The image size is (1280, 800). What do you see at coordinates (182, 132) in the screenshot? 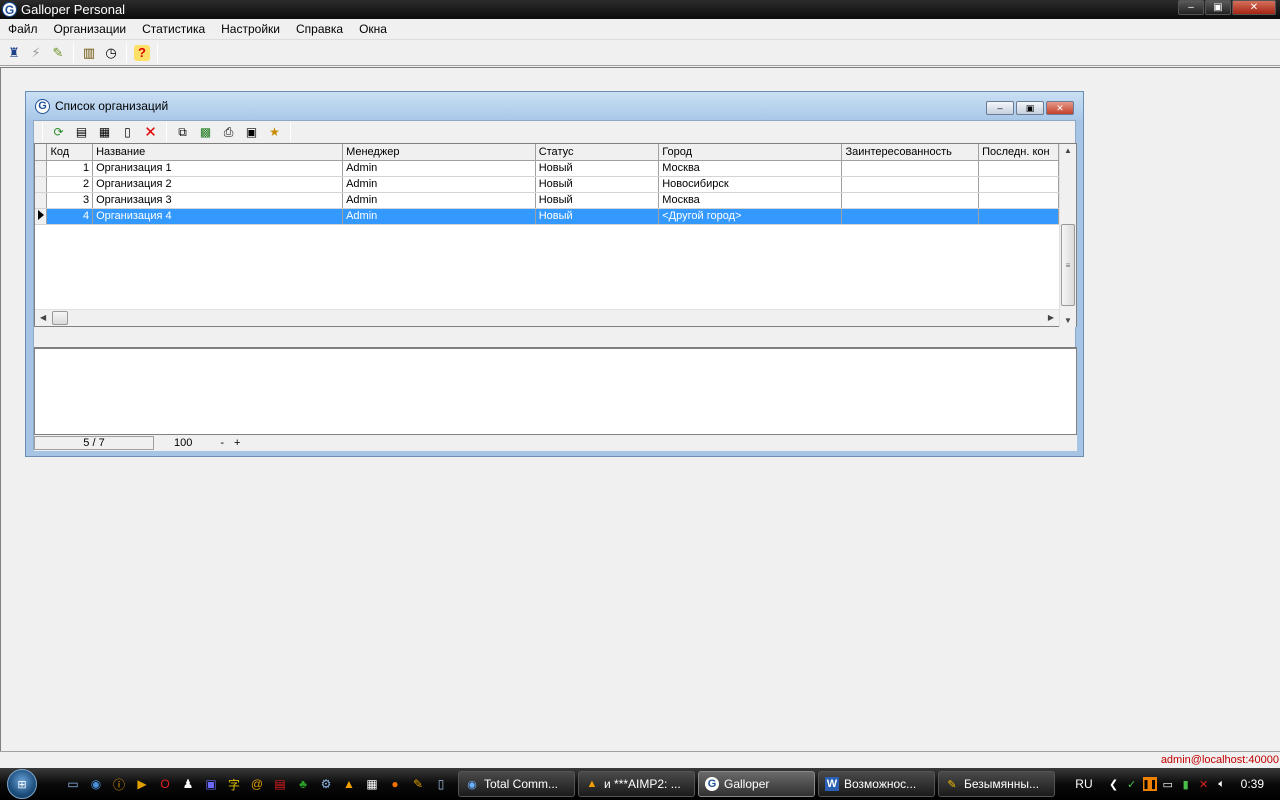
I see `copy-icon: ⧉` at bounding box center [182, 132].